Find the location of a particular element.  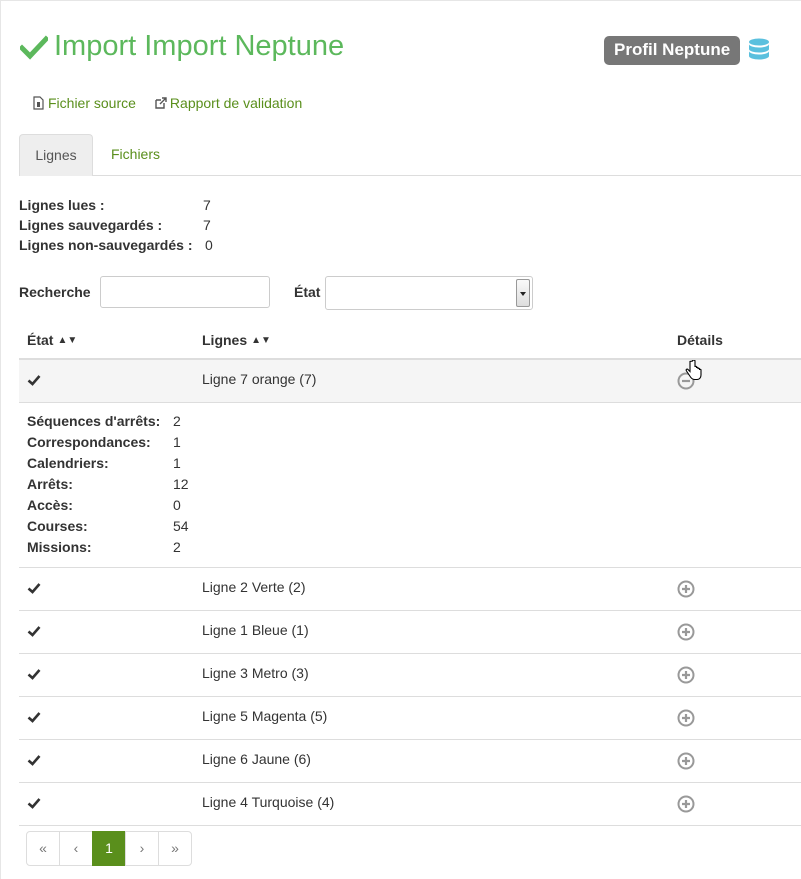

stat-value: 0 is located at coordinates (209, 245).